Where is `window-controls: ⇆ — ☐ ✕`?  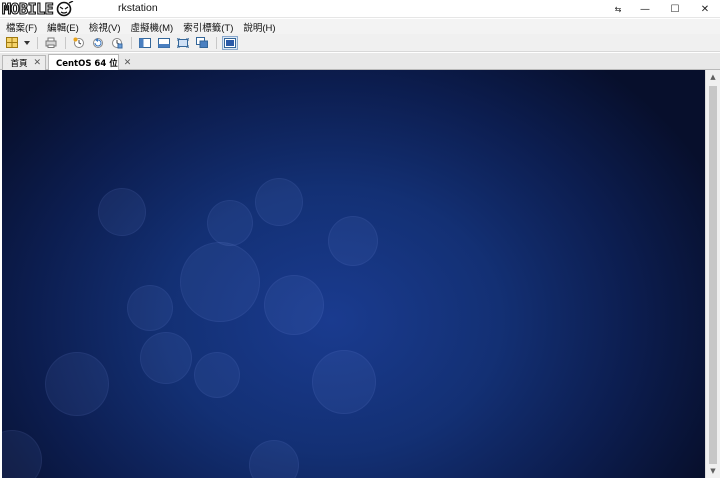
window-controls: ⇆ — ☐ ✕ is located at coordinates (663, 9).